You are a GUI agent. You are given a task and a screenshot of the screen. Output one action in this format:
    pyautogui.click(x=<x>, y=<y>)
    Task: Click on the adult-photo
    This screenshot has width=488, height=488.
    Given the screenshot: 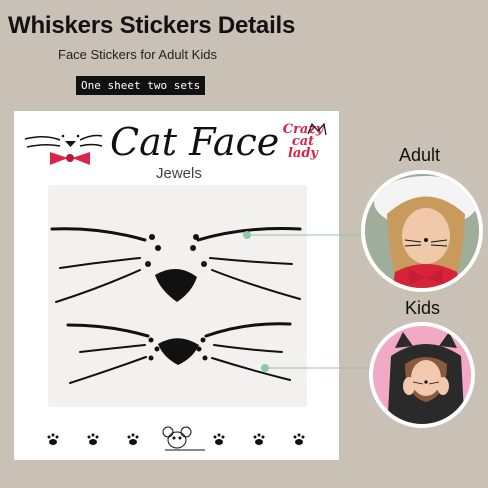 What is the action you would take?
    pyautogui.click(x=422, y=231)
    